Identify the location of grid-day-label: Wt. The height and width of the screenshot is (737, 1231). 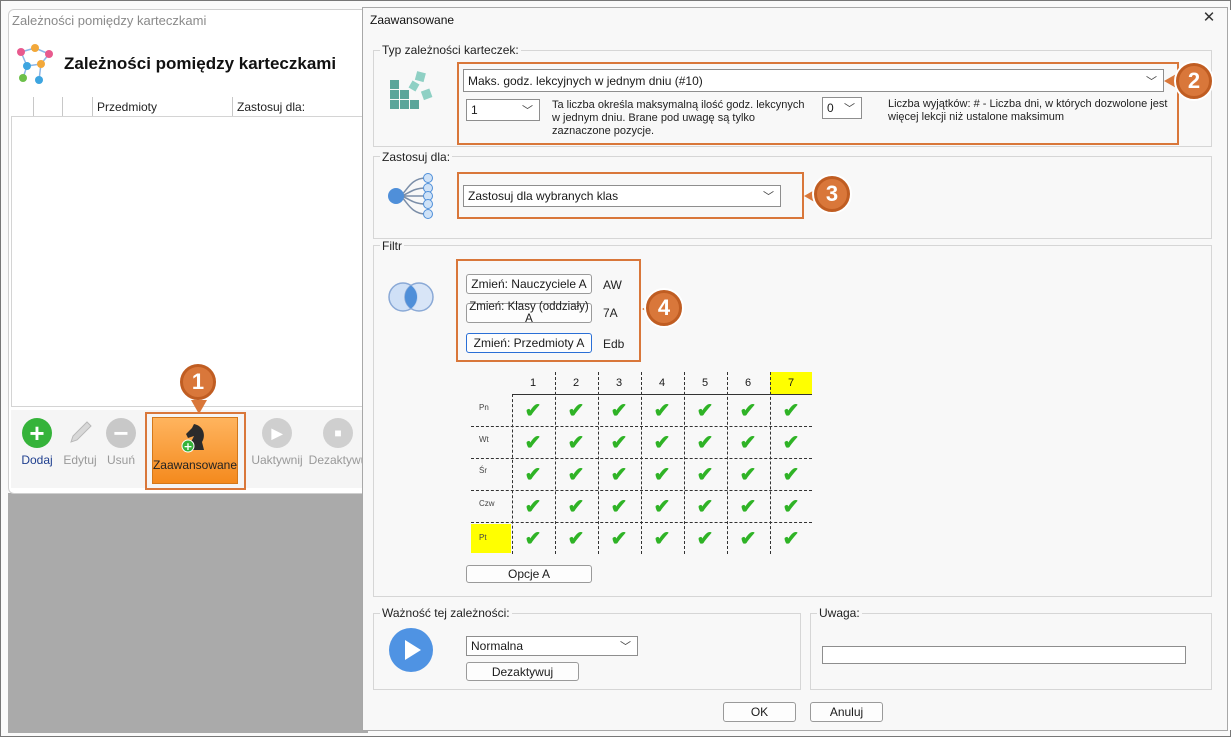
(484, 439).